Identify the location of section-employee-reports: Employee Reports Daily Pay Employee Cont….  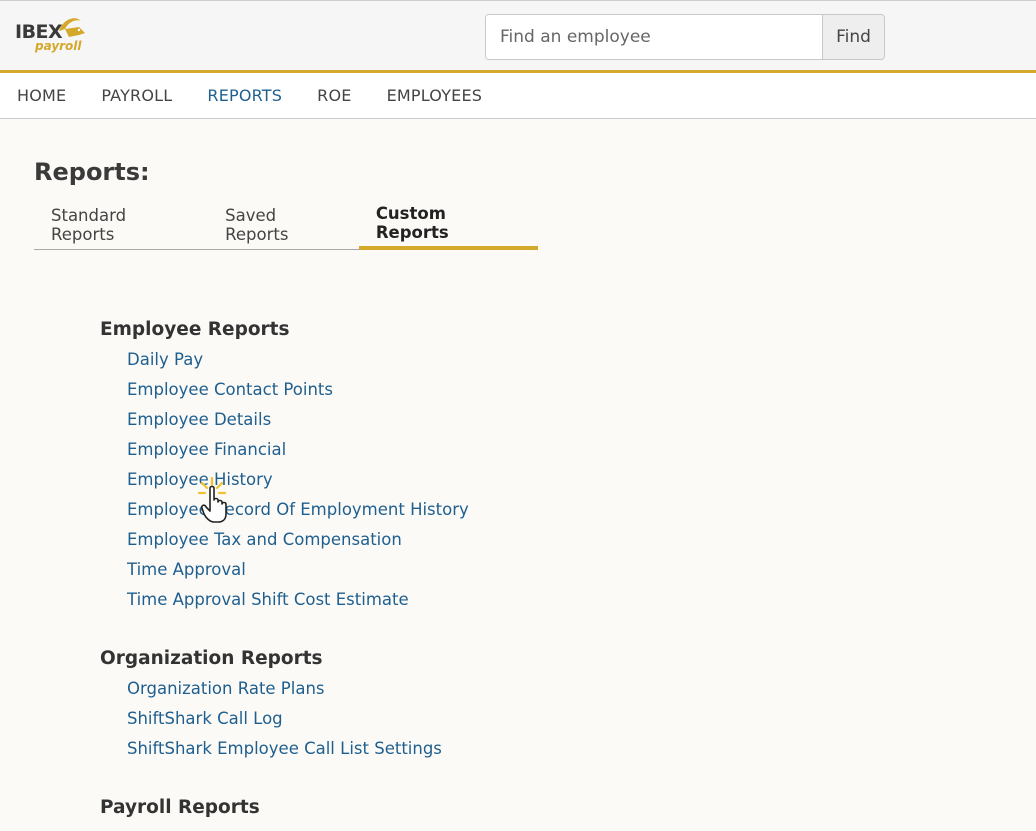
(284, 465).